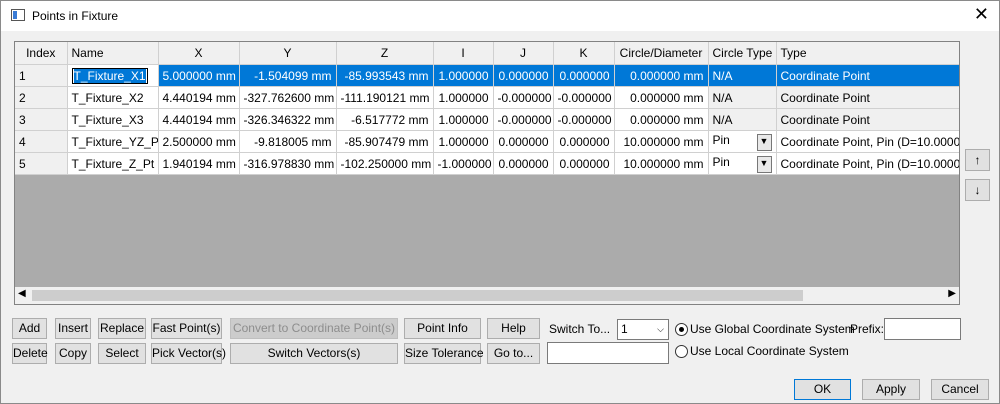 The width and height of the screenshot is (1000, 404). What do you see at coordinates (681, 329) in the screenshot?
I see `global-coordinate-radio` at bounding box center [681, 329].